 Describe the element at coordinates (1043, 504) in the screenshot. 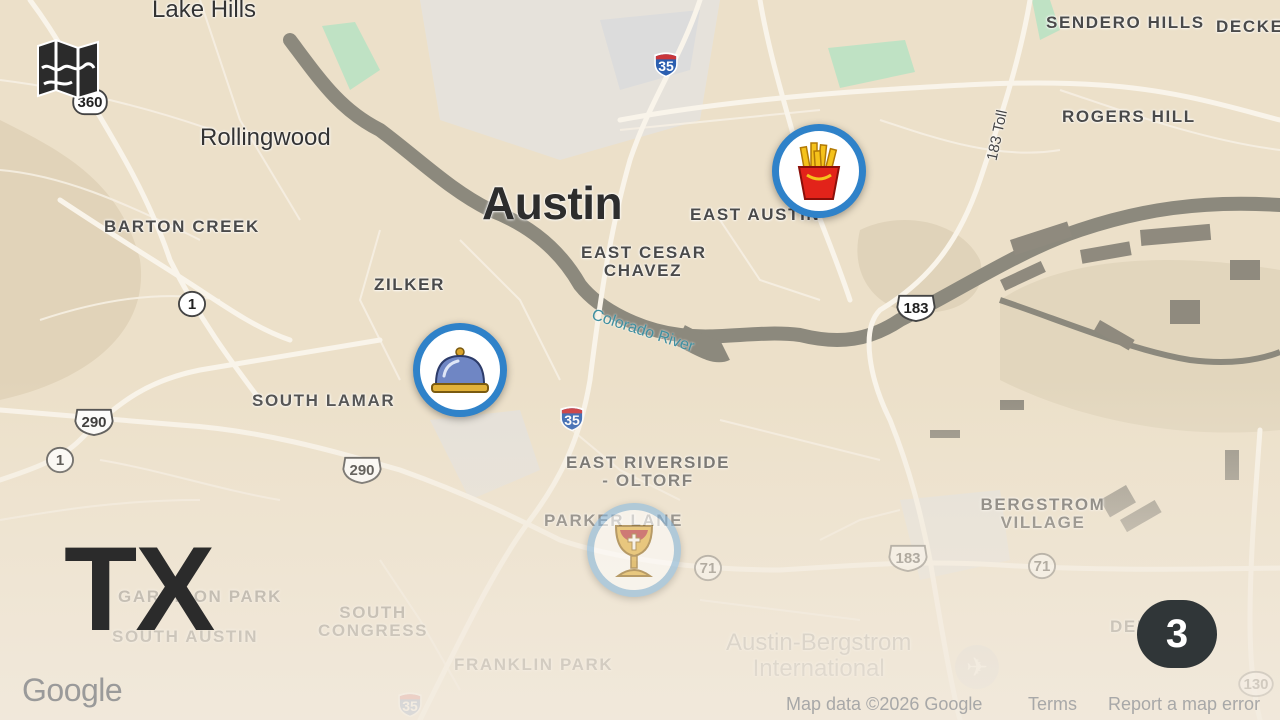

I see `place-label-line: BERGSTROM` at that location.